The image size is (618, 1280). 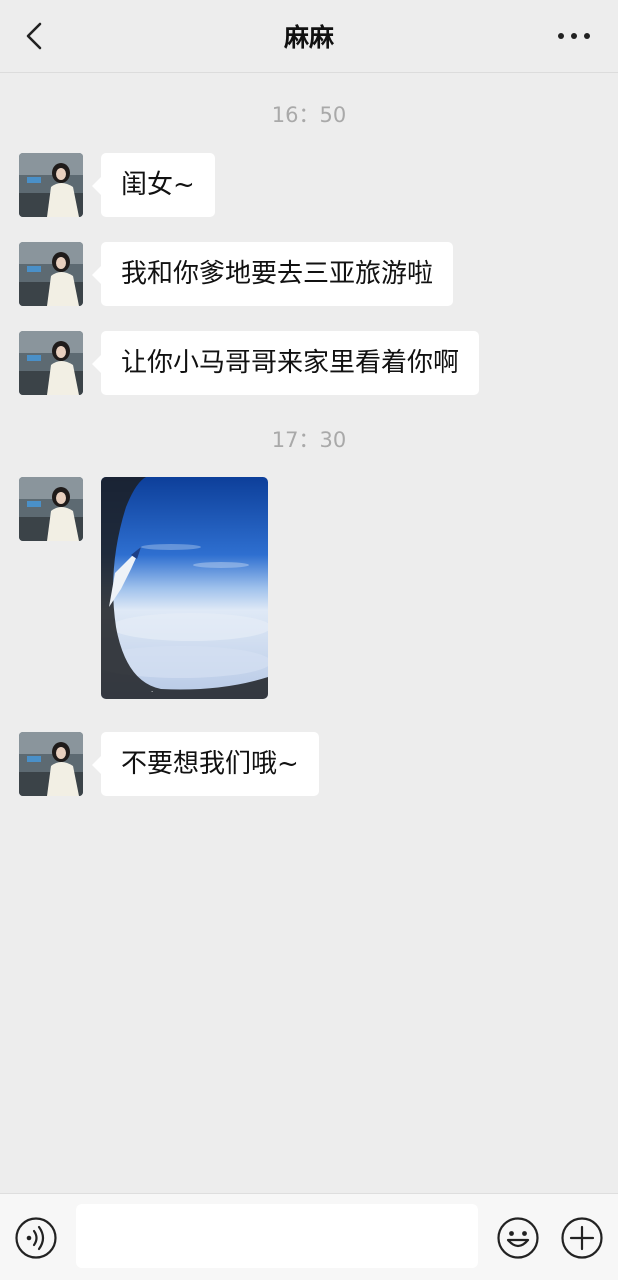 I want to click on message-bubble: 闺女~, so click(x=153, y=185).